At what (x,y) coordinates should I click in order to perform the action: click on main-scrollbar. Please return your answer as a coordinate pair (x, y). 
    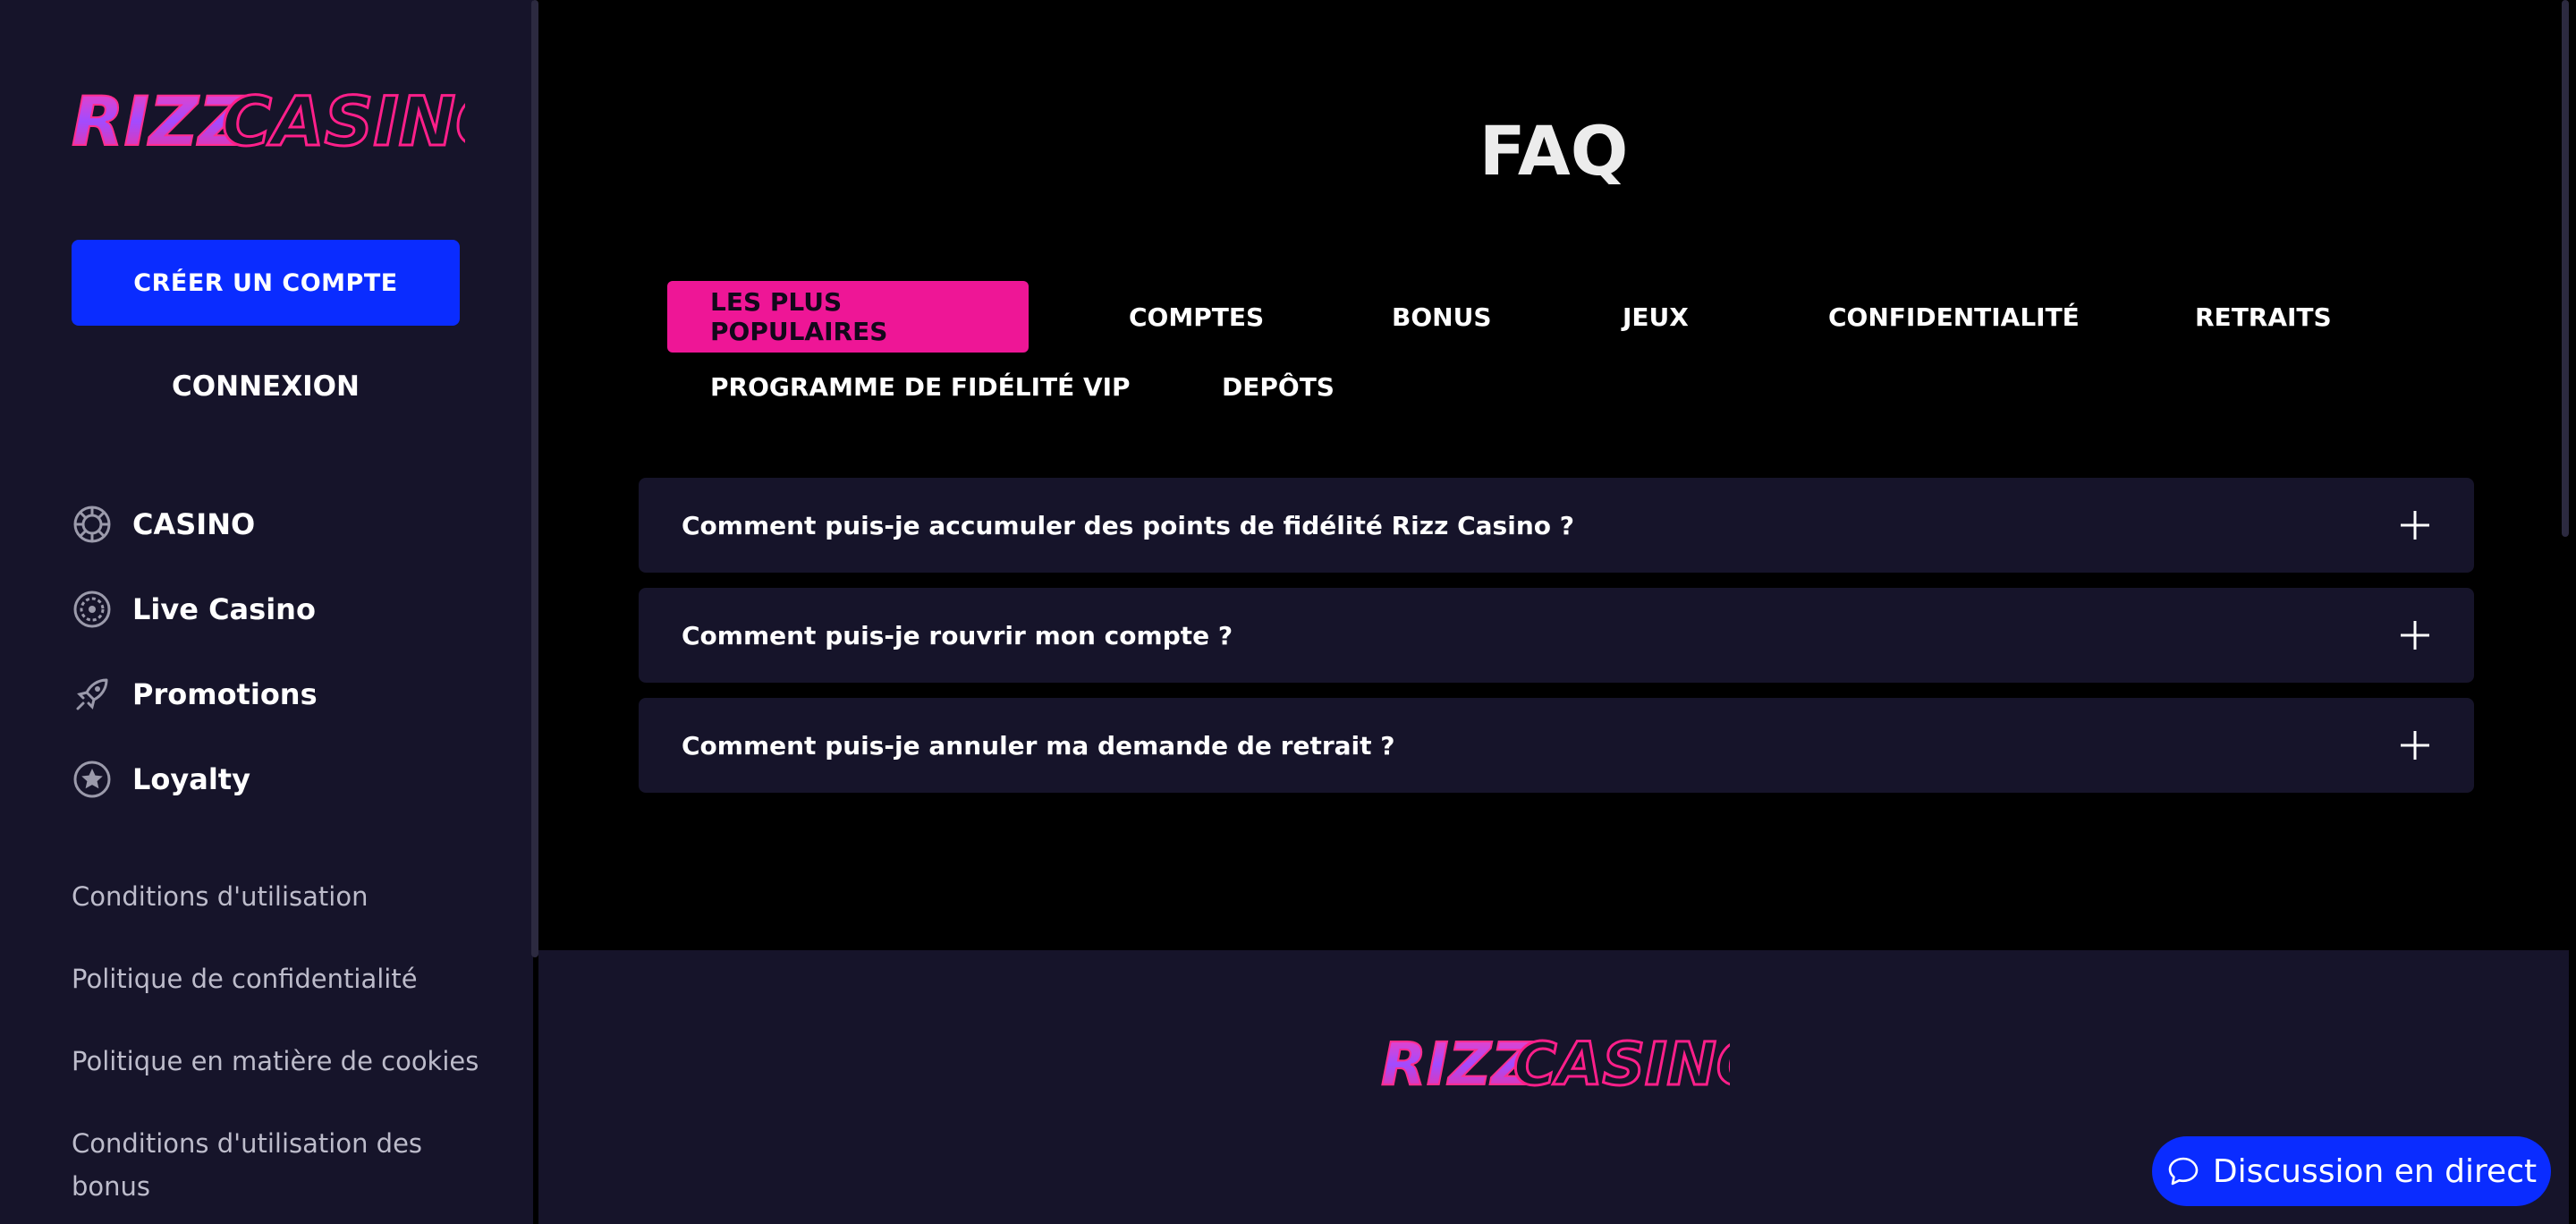
    Looking at the image, I should click on (2565, 269).